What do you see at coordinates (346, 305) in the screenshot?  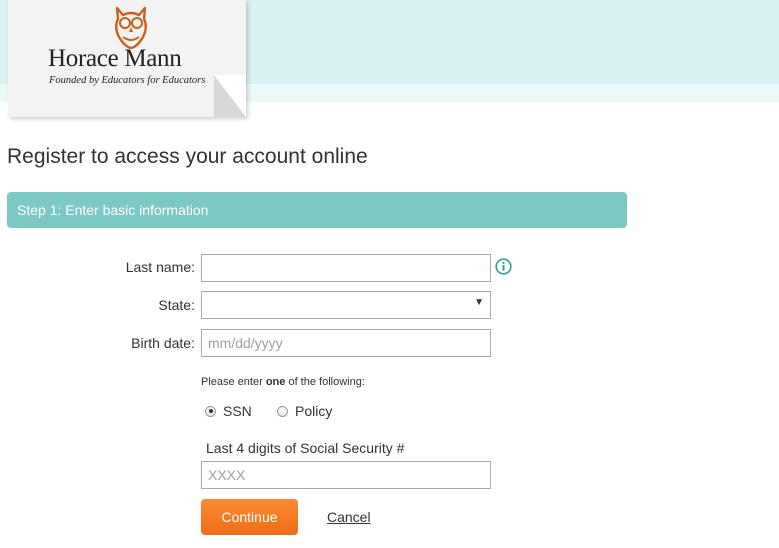 I see `state-select: ▼` at bounding box center [346, 305].